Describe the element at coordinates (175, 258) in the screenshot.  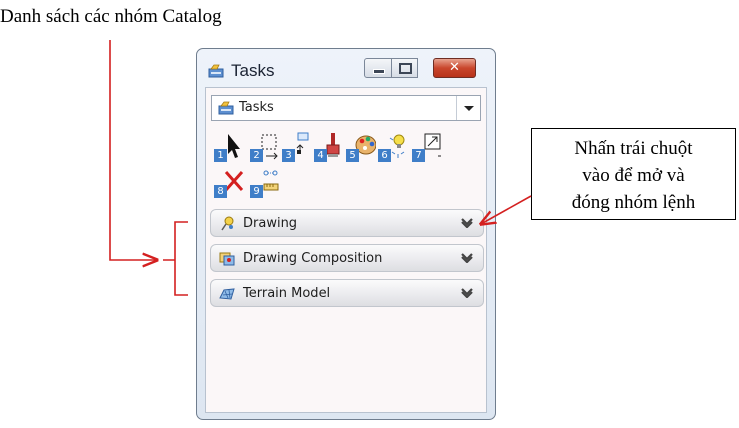
I see `group-bracket` at that location.